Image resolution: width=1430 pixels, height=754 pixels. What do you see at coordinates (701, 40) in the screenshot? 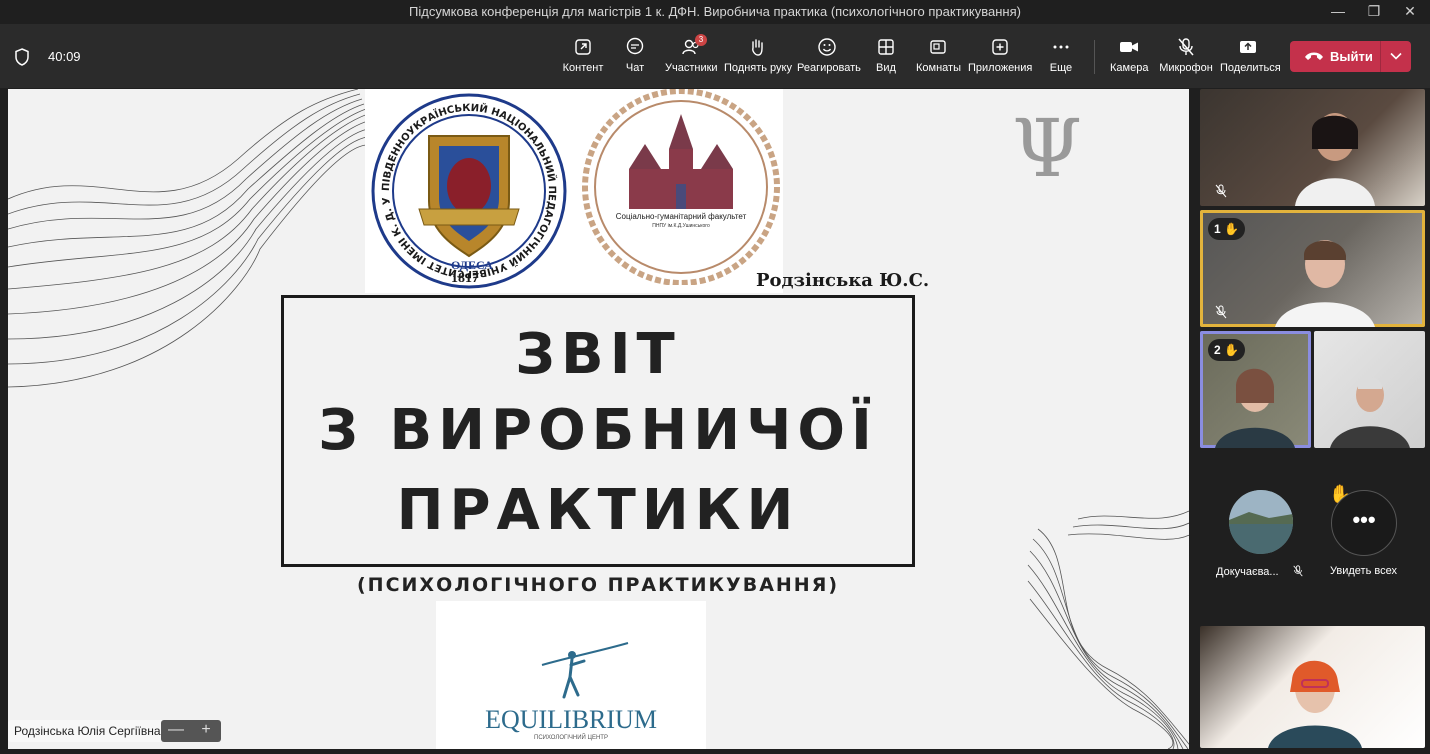
I see `participants-count-badge: 3` at bounding box center [701, 40].